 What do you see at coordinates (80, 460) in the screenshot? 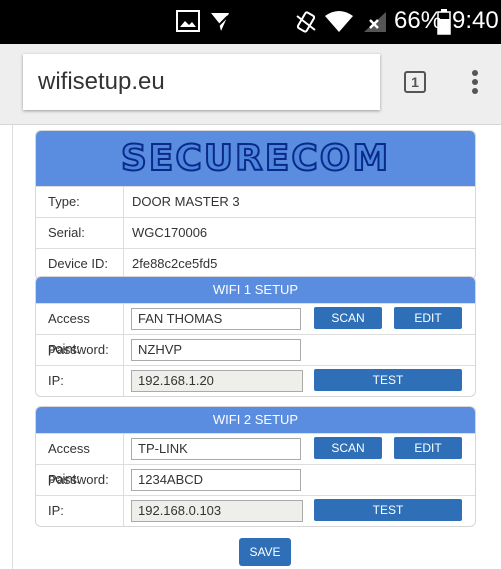
I see `wifi2-ap-label: Access point:` at bounding box center [80, 460].